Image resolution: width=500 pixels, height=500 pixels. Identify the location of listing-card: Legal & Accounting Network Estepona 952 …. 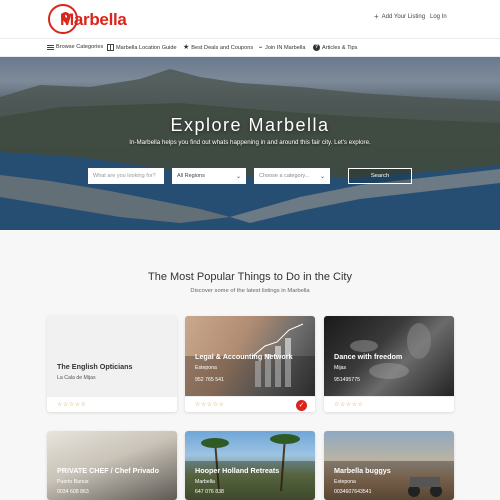
(250, 364).